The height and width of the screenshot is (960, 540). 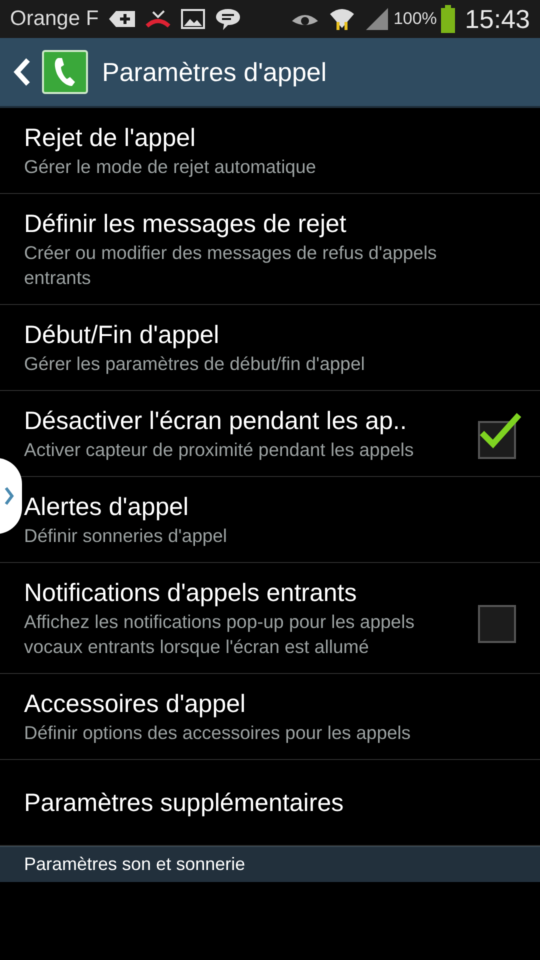 What do you see at coordinates (231, 265) in the screenshot?
I see `item-subtitle: Créer ou modifier des messages de refus d'appels entrants` at bounding box center [231, 265].